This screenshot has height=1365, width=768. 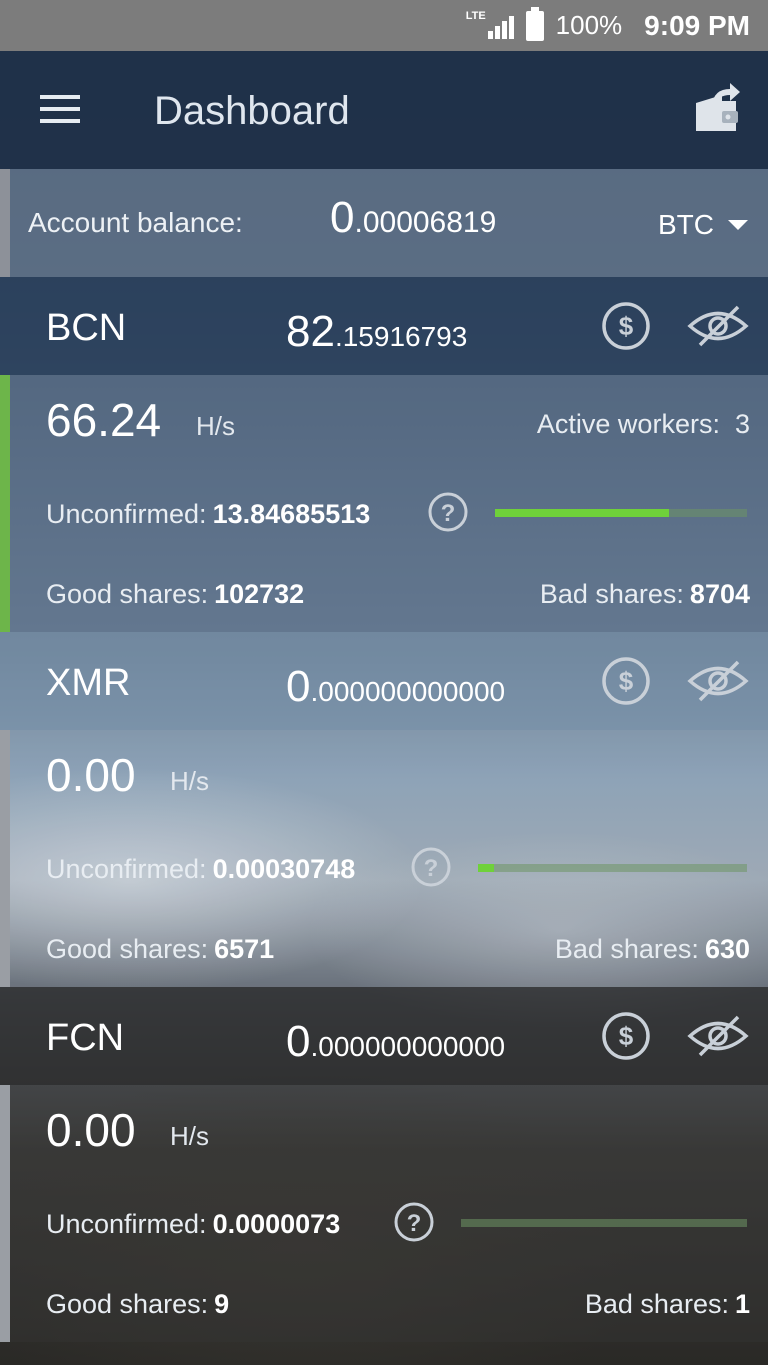 I want to click on bad-shares-value: 8704, so click(x=719, y=594).